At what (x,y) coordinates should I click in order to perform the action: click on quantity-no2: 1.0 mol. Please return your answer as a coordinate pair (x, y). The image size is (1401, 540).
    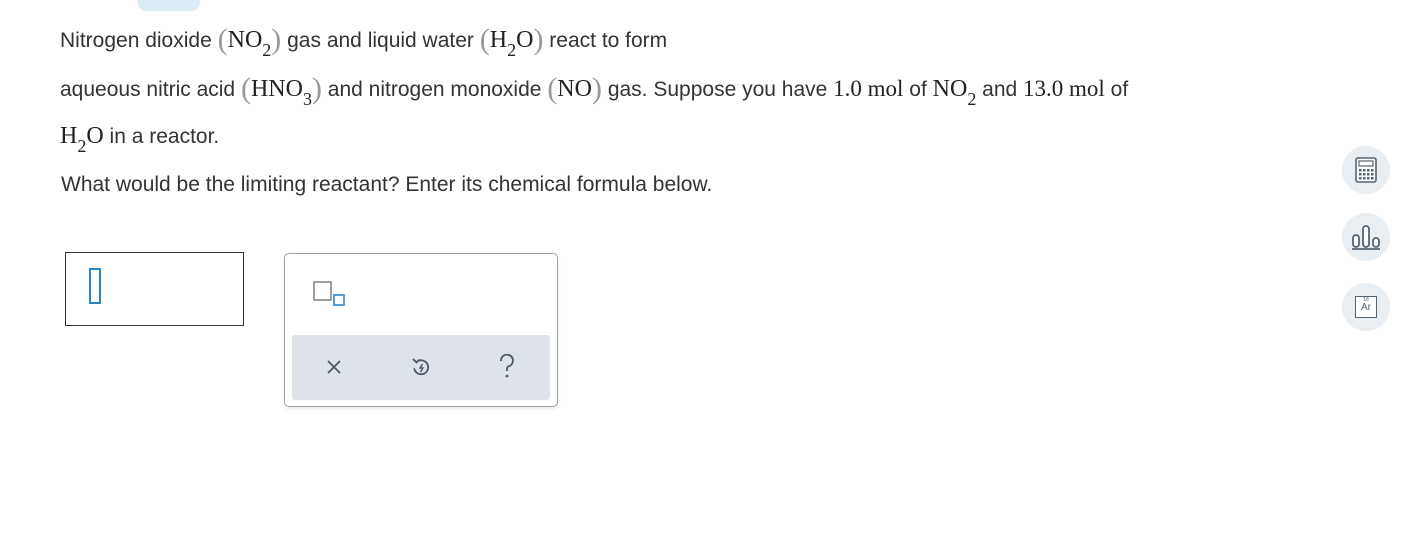
    Looking at the image, I should click on (868, 88).